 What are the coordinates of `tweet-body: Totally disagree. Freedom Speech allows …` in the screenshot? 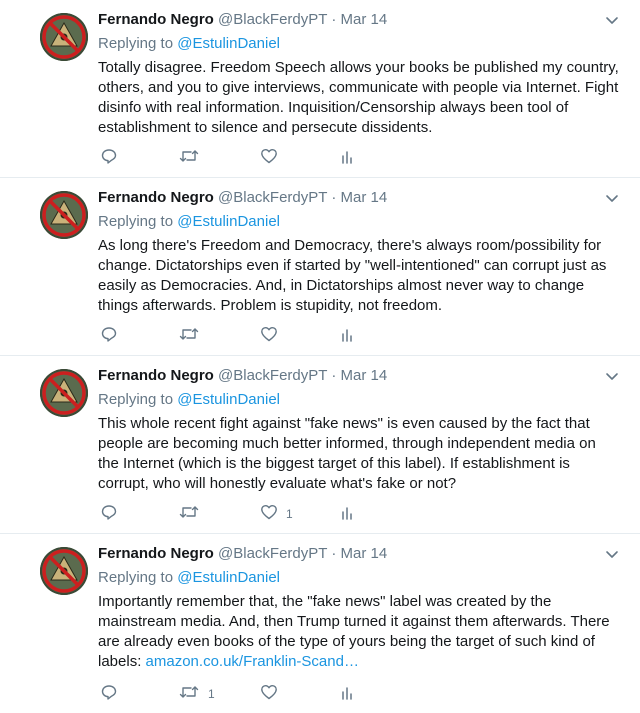 It's located at (358, 97).